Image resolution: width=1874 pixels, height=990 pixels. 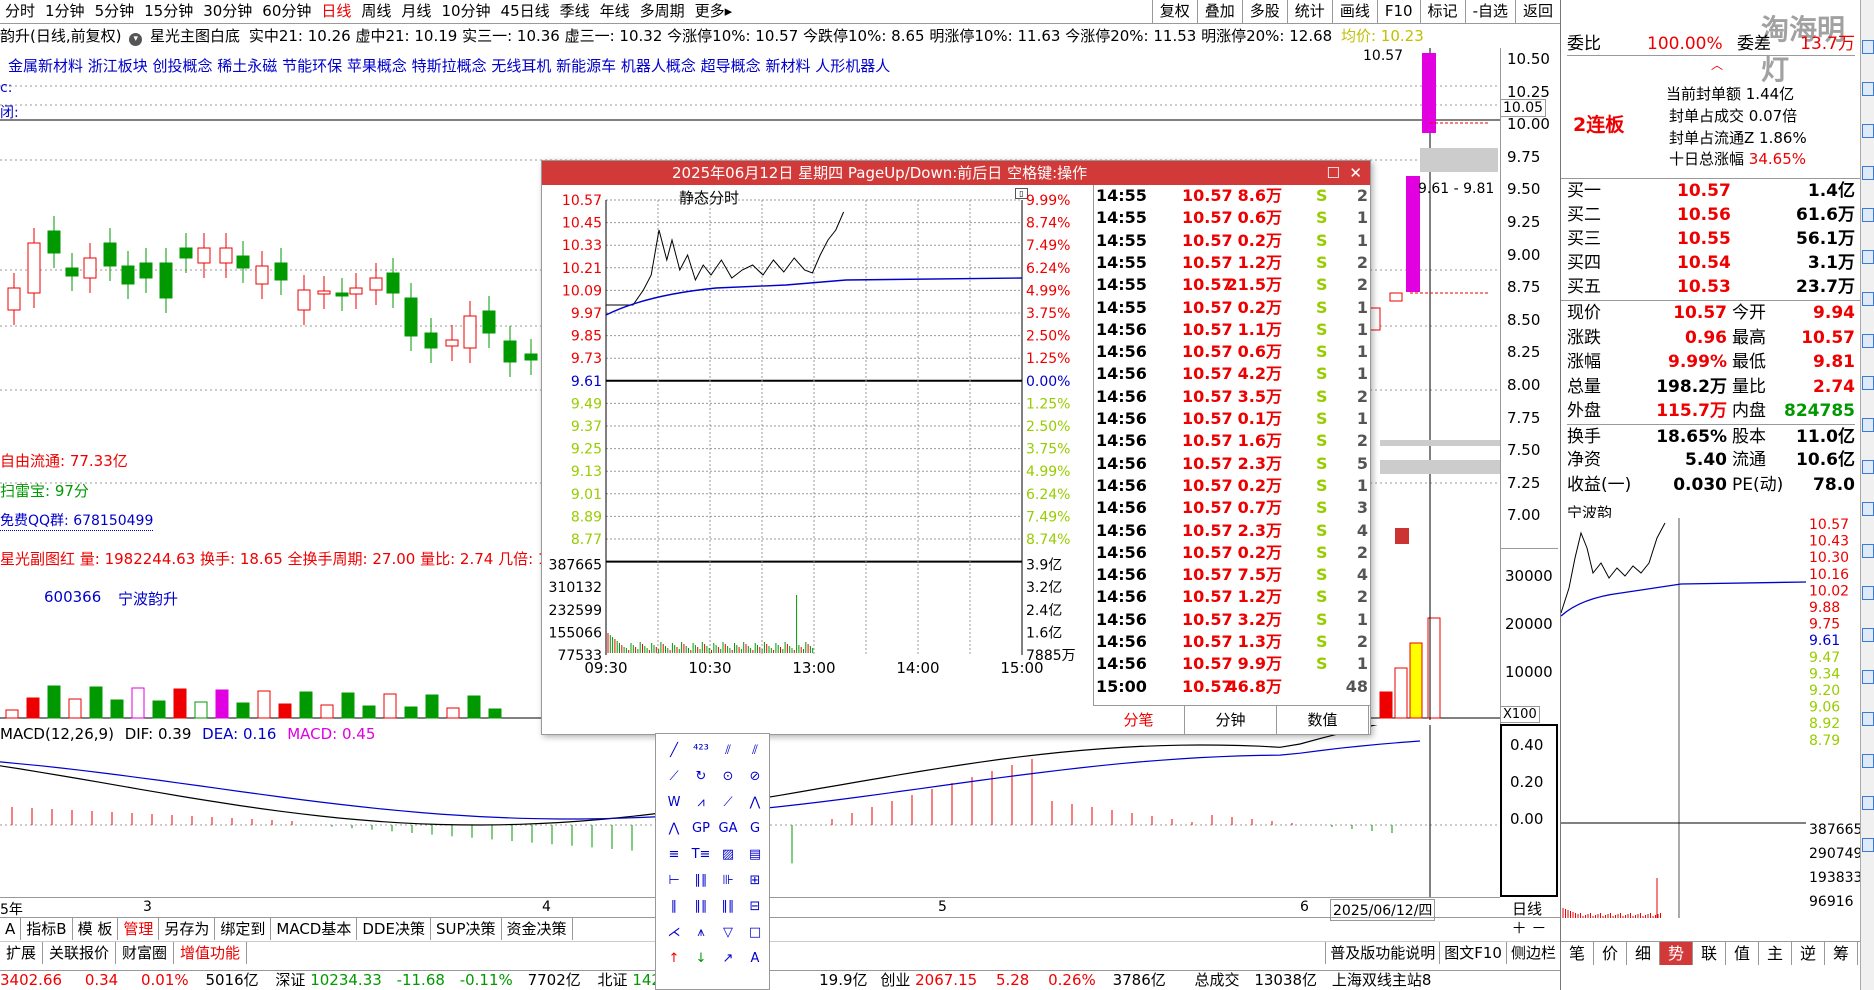 What do you see at coordinates (755, 803) in the screenshot?
I see `draw-tool-11: ⋀` at bounding box center [755, 803].